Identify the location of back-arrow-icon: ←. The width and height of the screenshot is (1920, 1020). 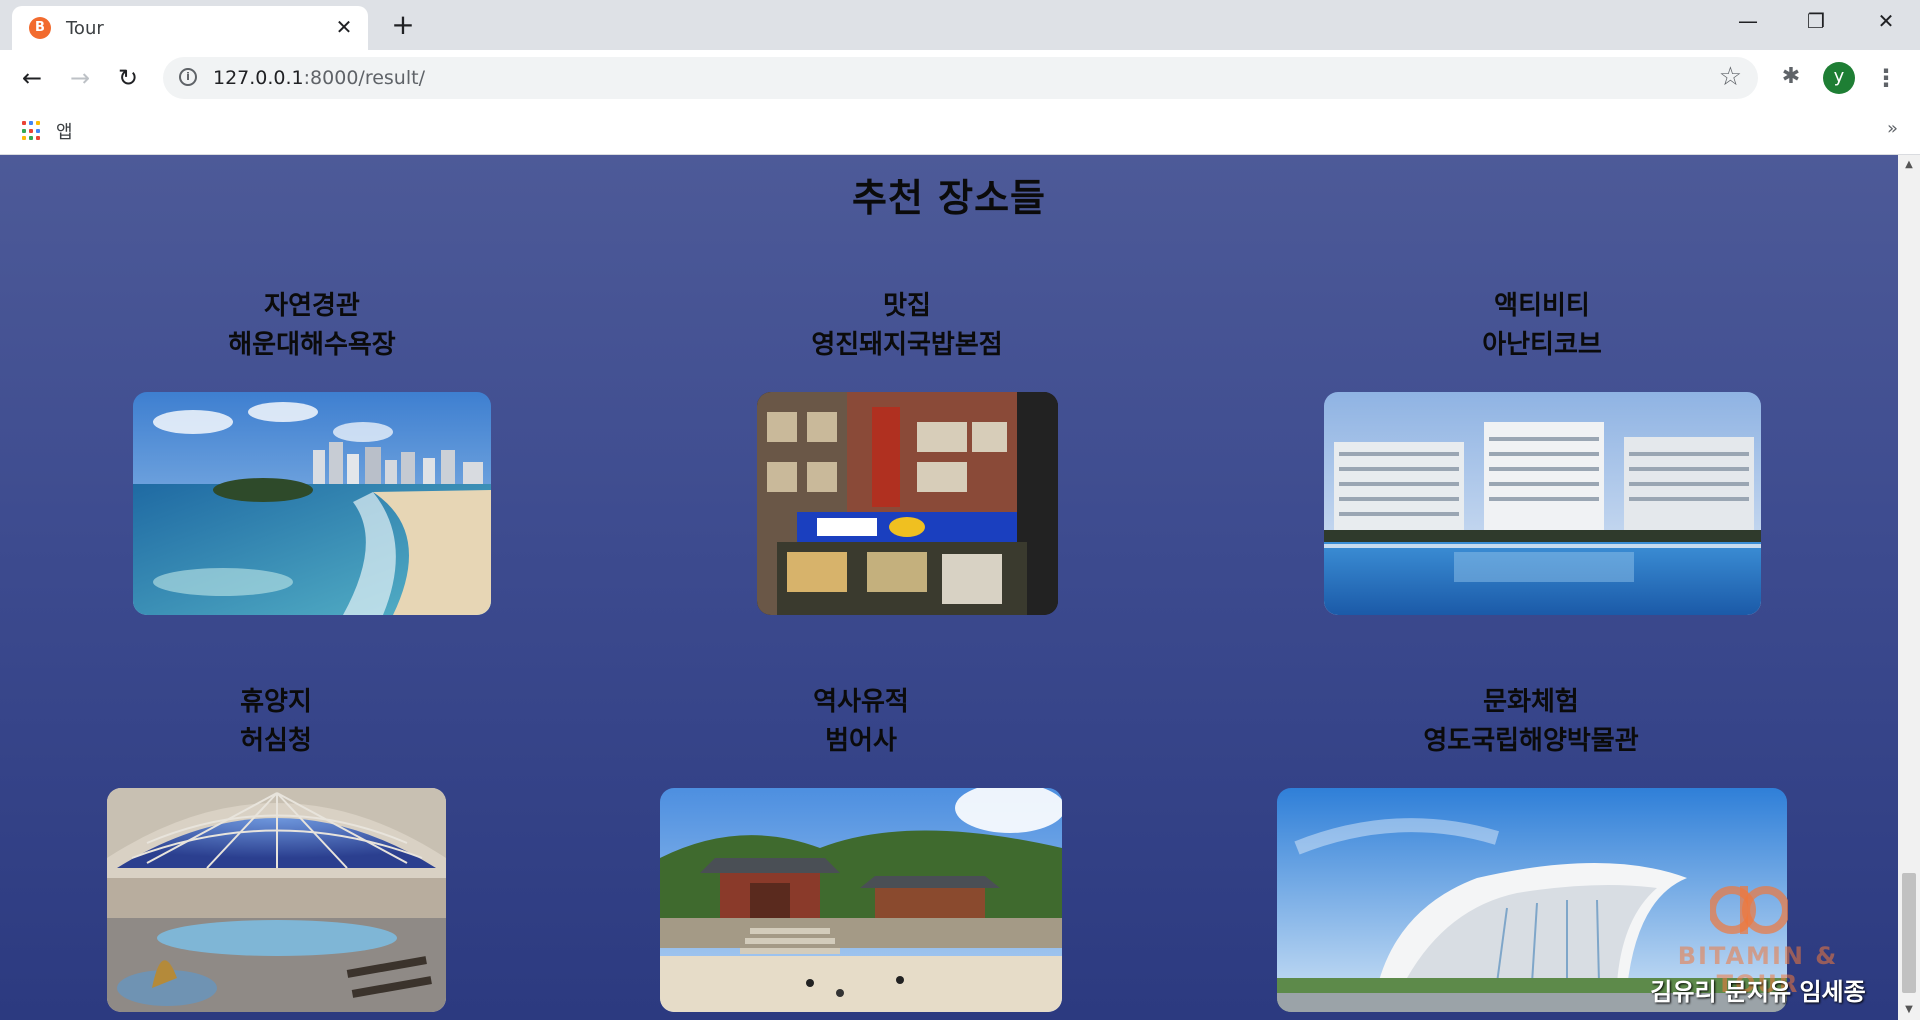
(32, 78).